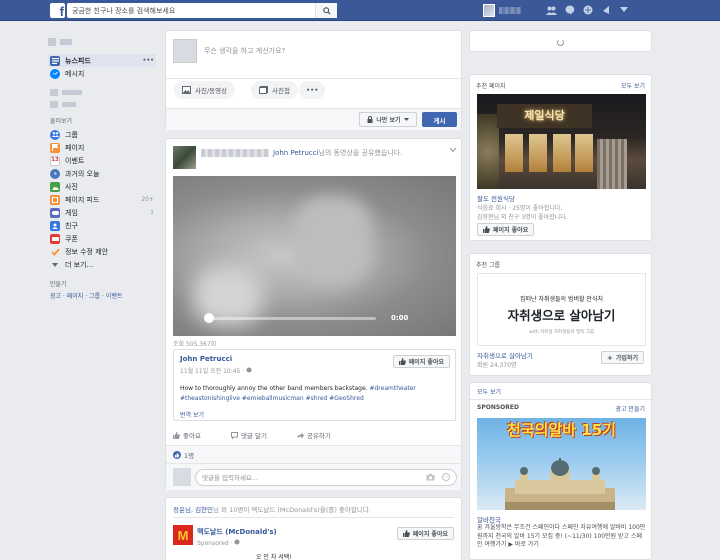  I want to click on advertiser-name: 맥도날드 (McDonald's), so click(237, 532).